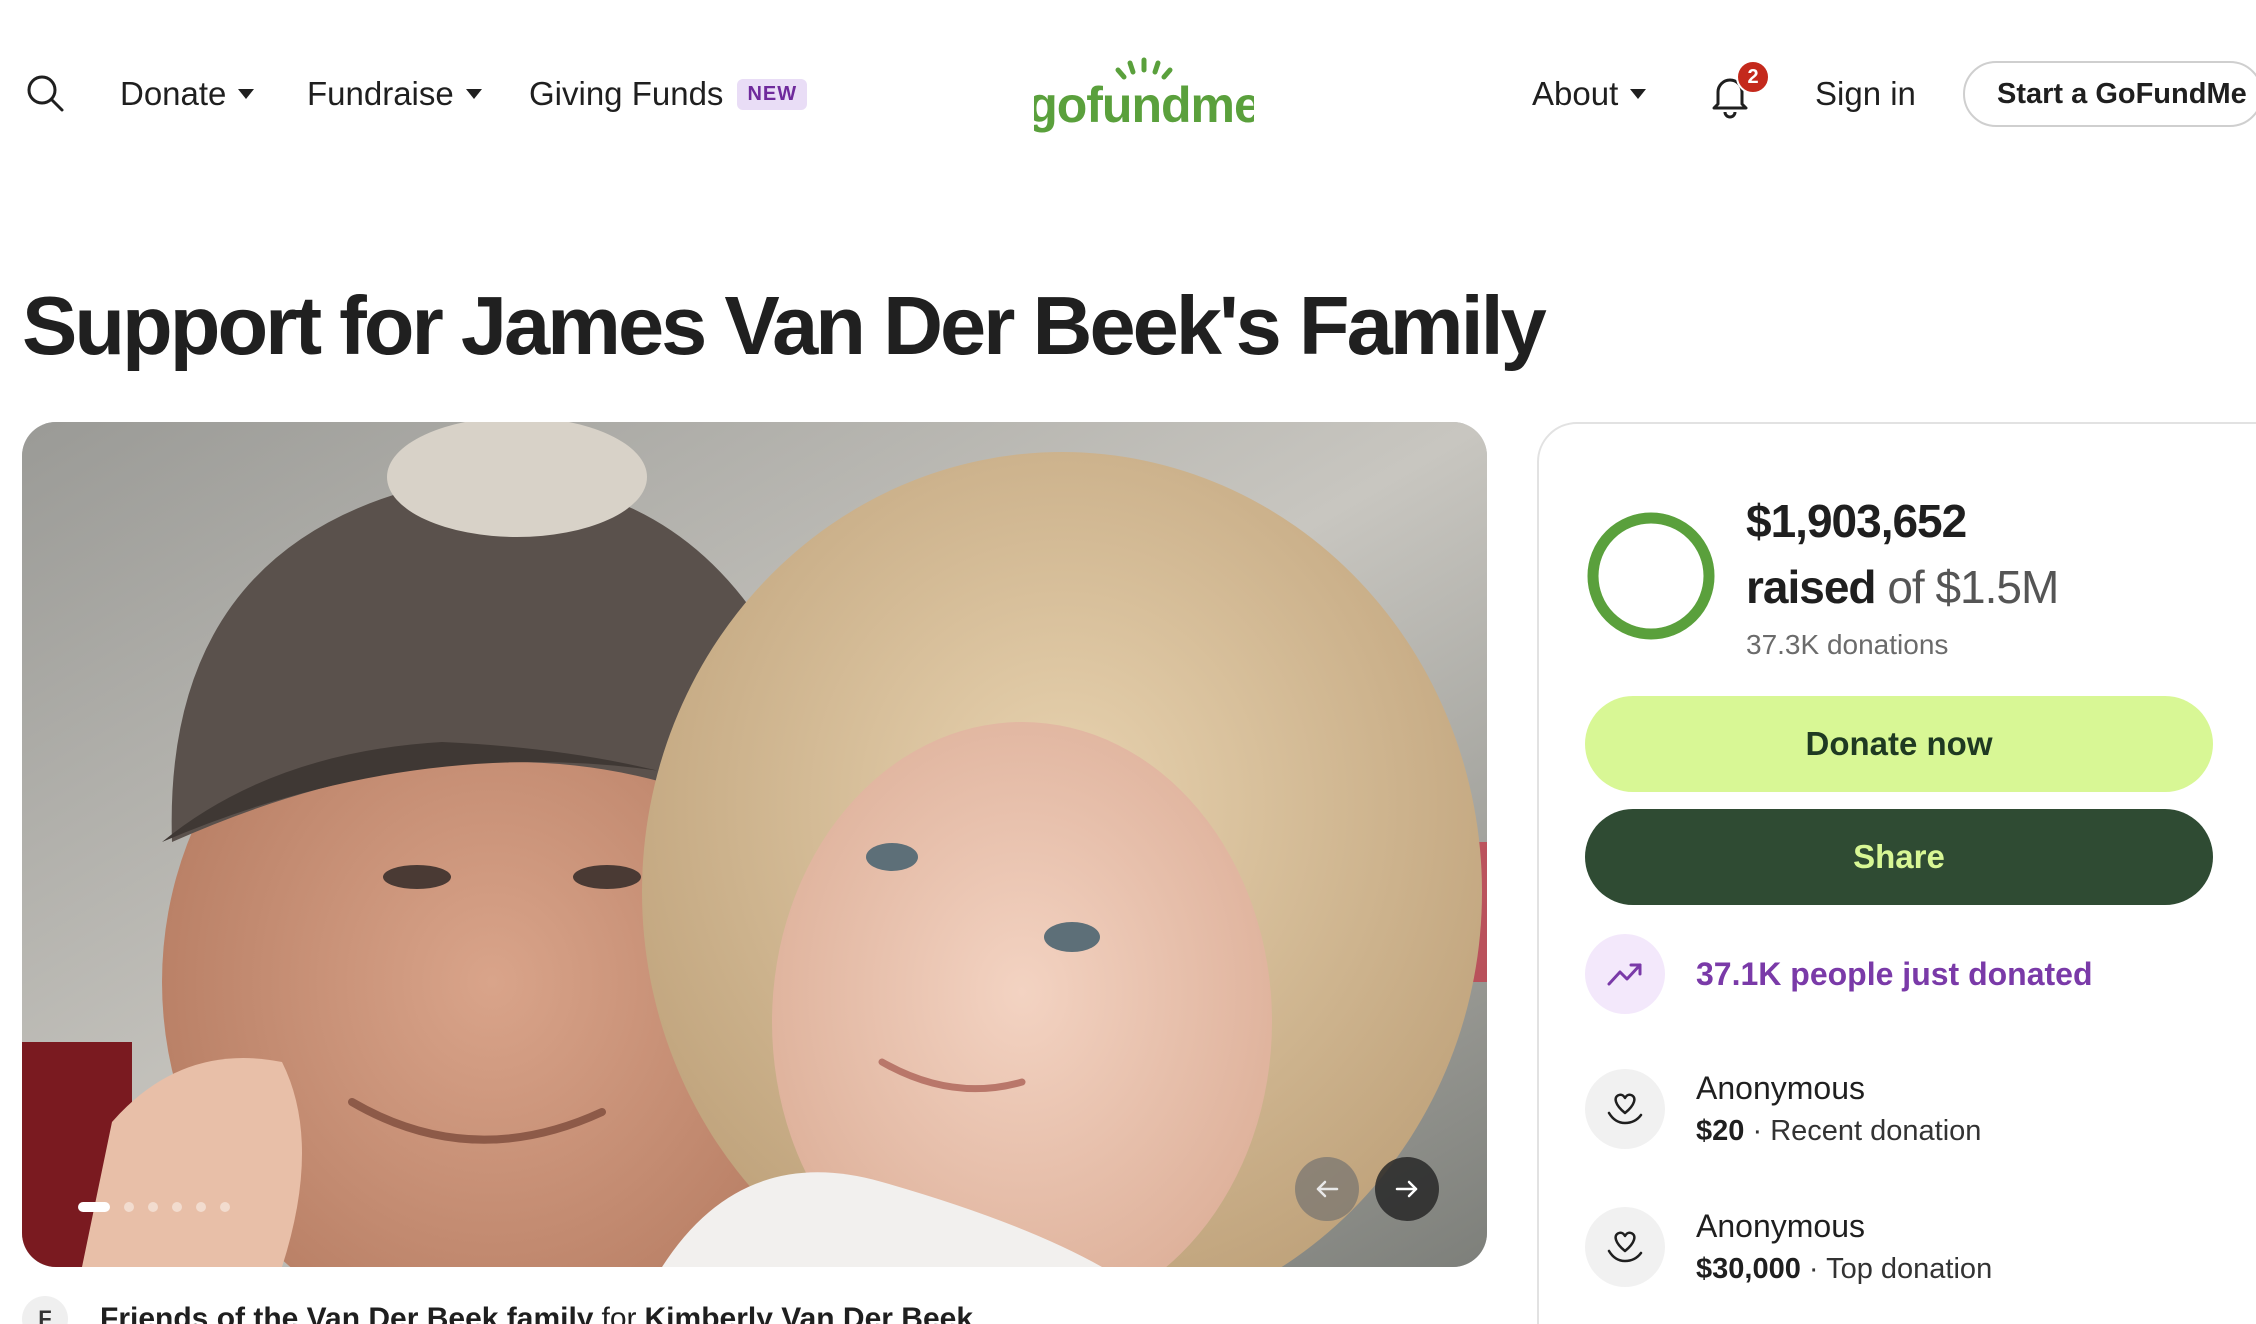 The width and height of the screenshot is (2256, 1324). I want to click on raised-goal-line: raised of $1.5M, so click(1902, 587).